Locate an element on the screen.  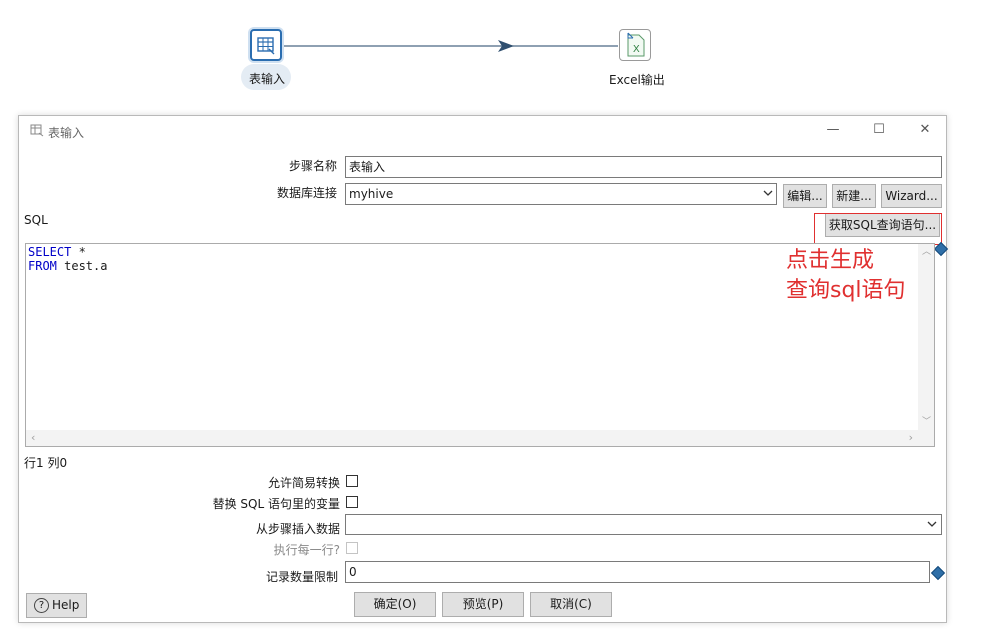
insert-from-step-label: 从步骤插入数据 is located at coordinates (297, 529).